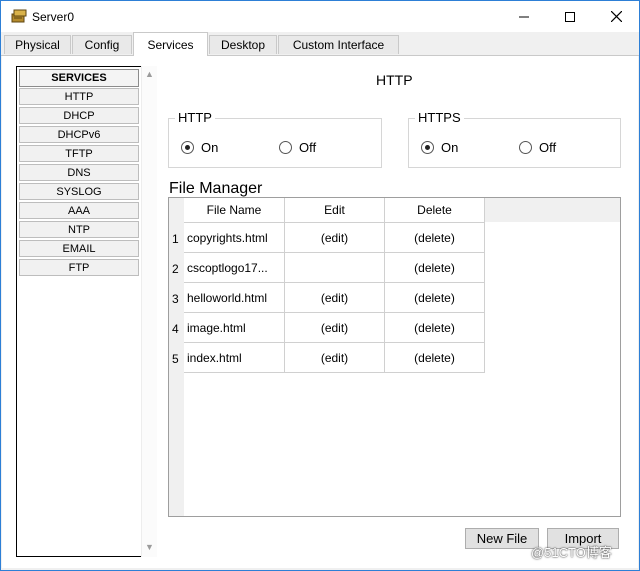 This screenshot has width=640, height=571. I want to click on file-name-cell: image.html, so click(234, 328).